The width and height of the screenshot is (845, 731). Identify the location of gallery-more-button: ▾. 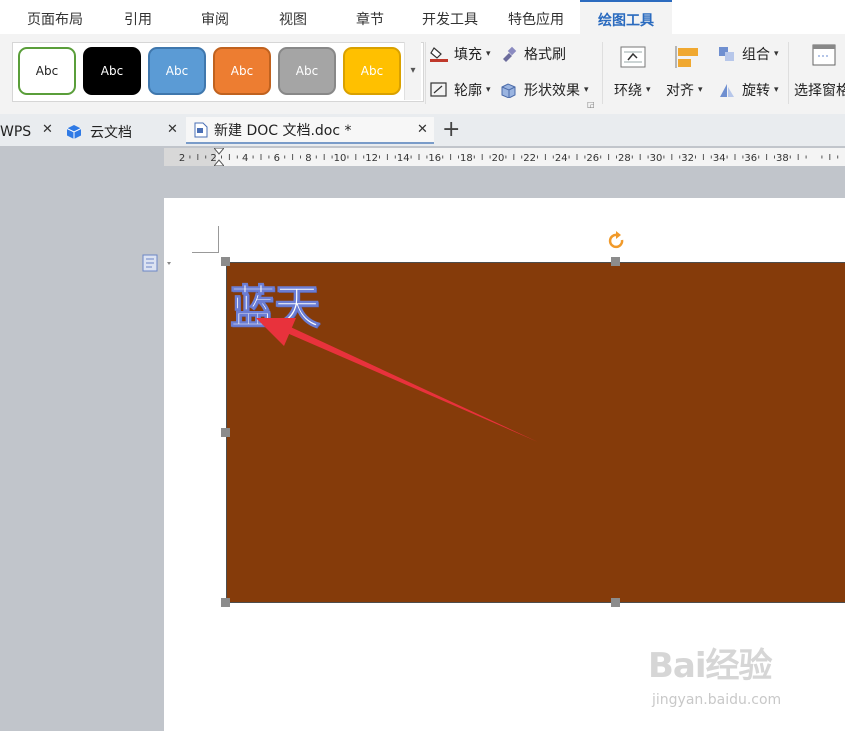
(412, 71).